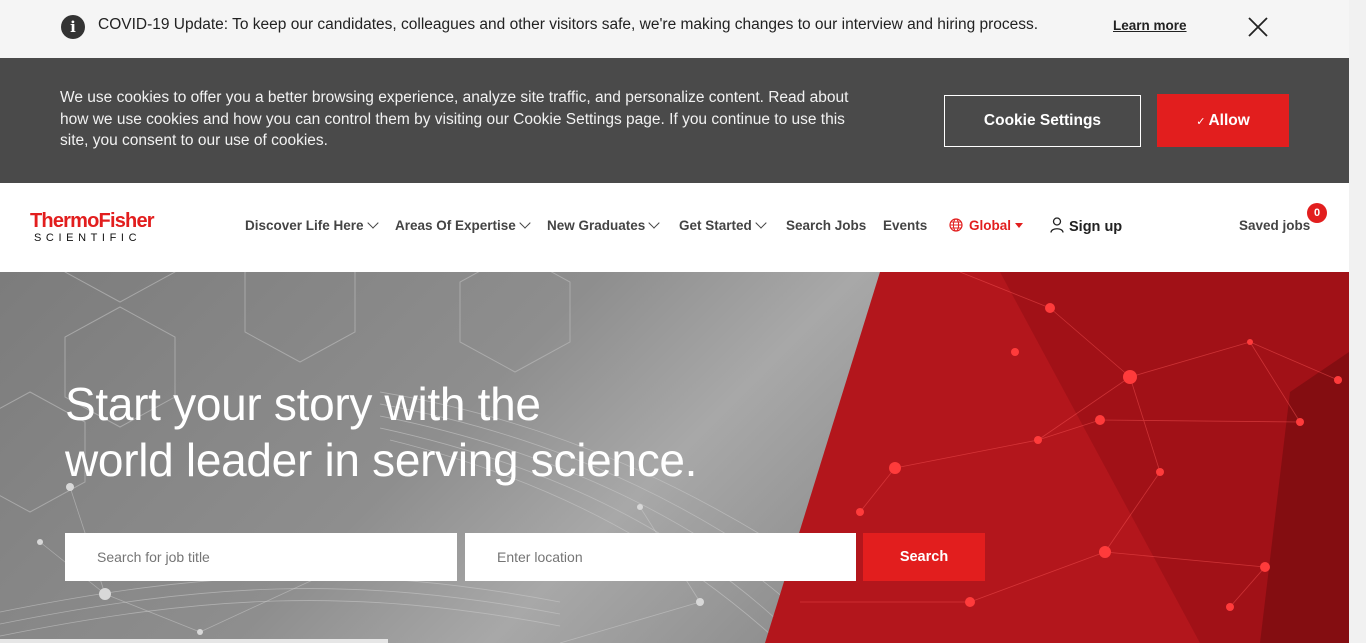 This screenshot has height=643, width=1366. I want to click on nav-discover-life-here: Discover Life Here, so click(312, 225).